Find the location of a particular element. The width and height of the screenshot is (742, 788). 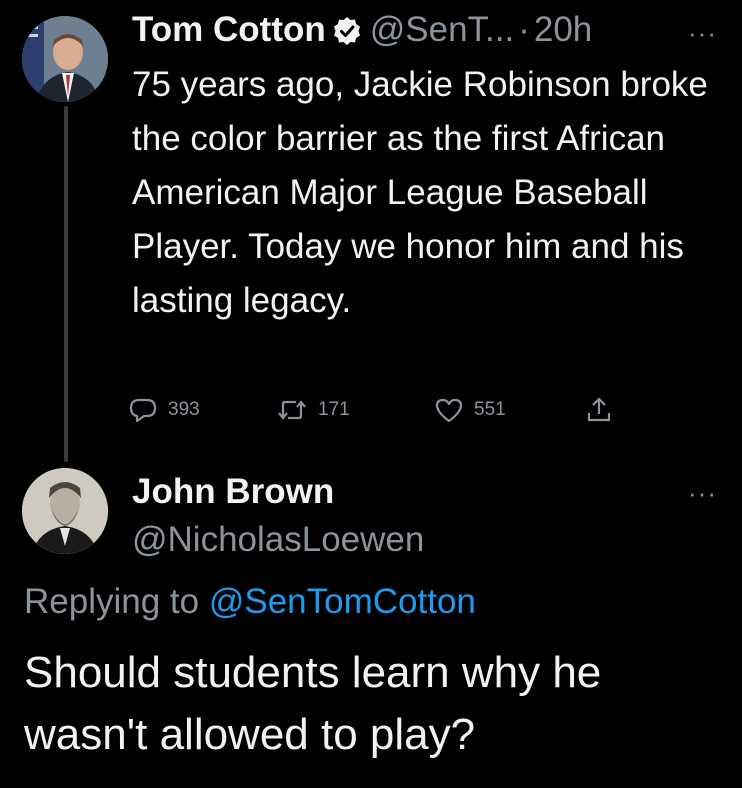

share-icon is located at coordinates (599, 409).